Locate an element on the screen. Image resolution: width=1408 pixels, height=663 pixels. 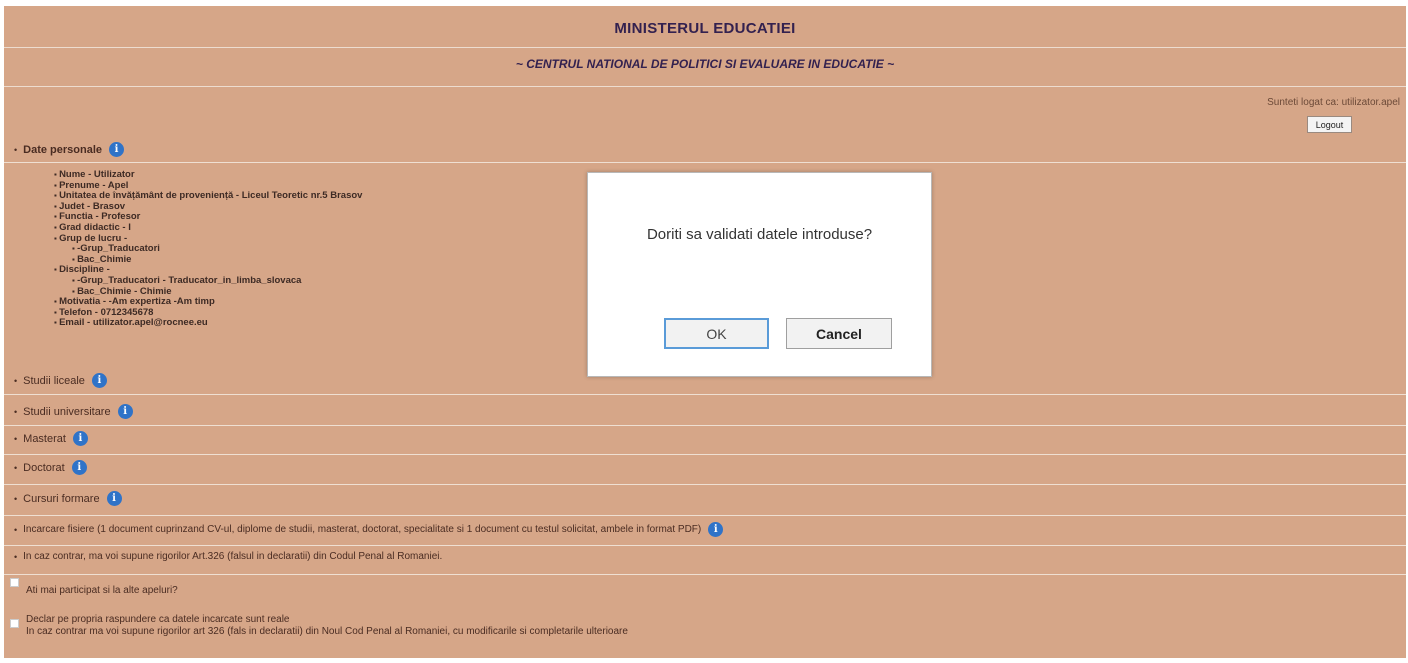
section-label: Studii universitare is located at coordinates (67, 411).